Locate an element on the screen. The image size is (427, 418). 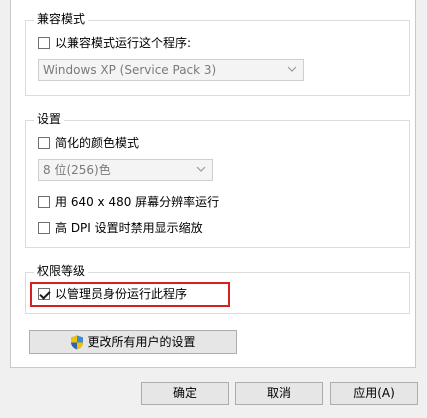
run-in-compat-mode-checkbox: 以兼容模式运行这个程序: is located at coordinates (114, 43).